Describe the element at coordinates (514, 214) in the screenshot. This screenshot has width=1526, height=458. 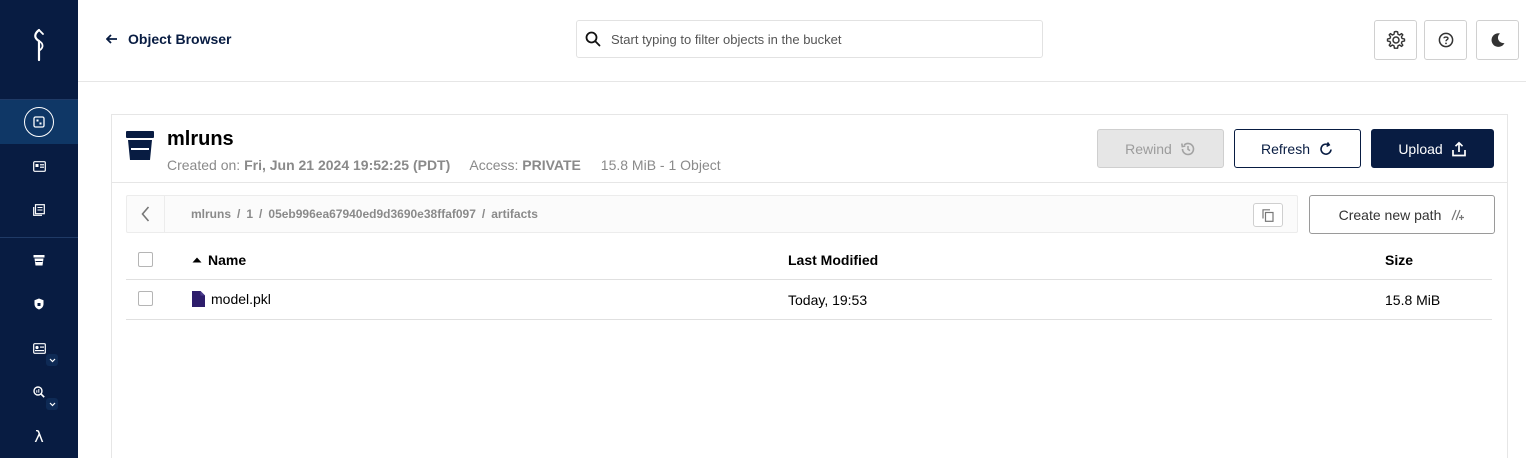
I see `breadcrumb-segment: artifacts` at that location.